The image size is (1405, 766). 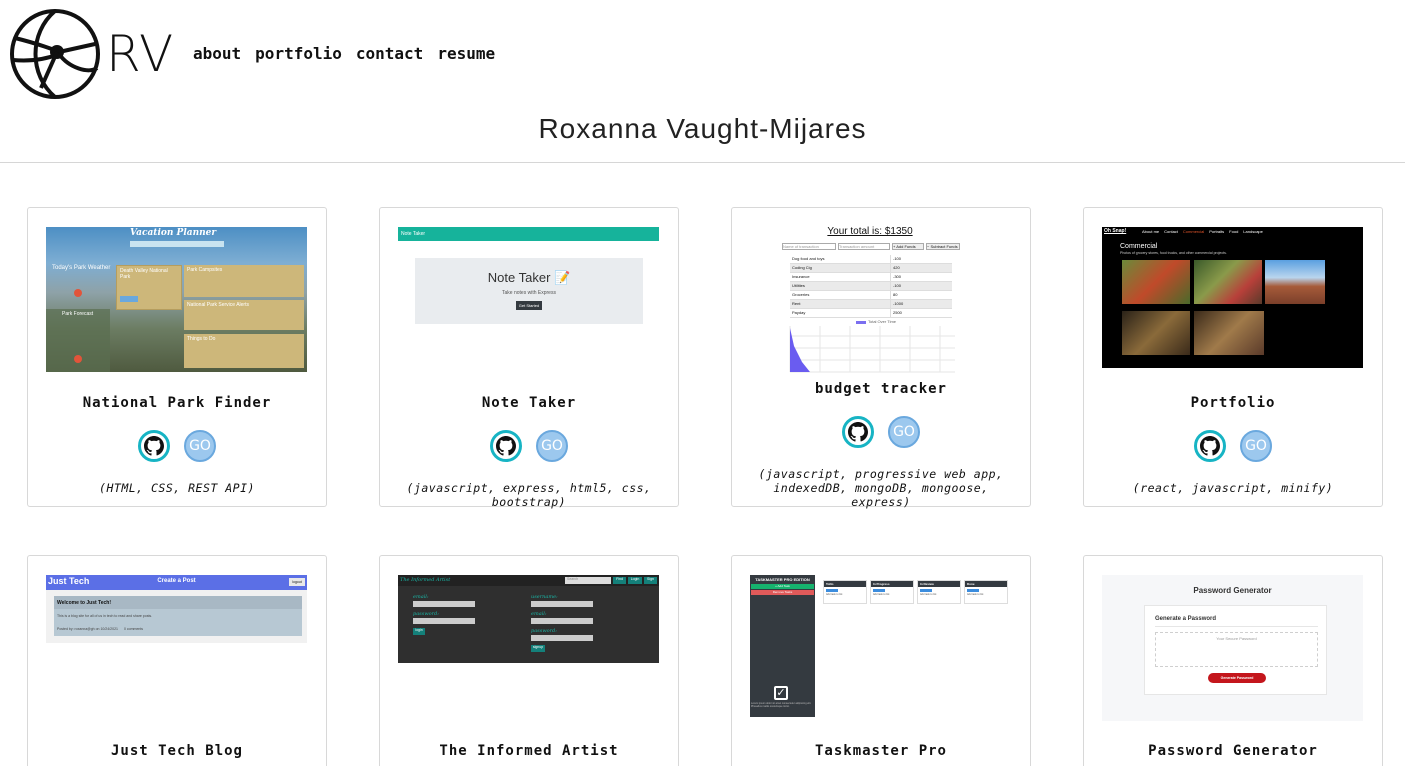 What do you see at coordinates (466, 53) in the screenshot?
I see `nav-resume: resume` at bounding box center [466, 53].